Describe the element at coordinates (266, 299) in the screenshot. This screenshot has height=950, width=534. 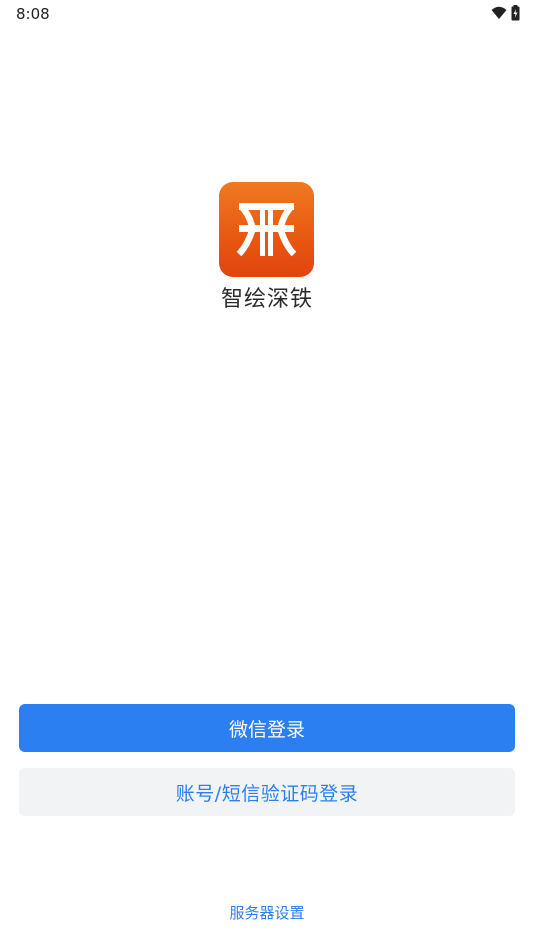
I see `app-name: 智绘深铁` at that location.